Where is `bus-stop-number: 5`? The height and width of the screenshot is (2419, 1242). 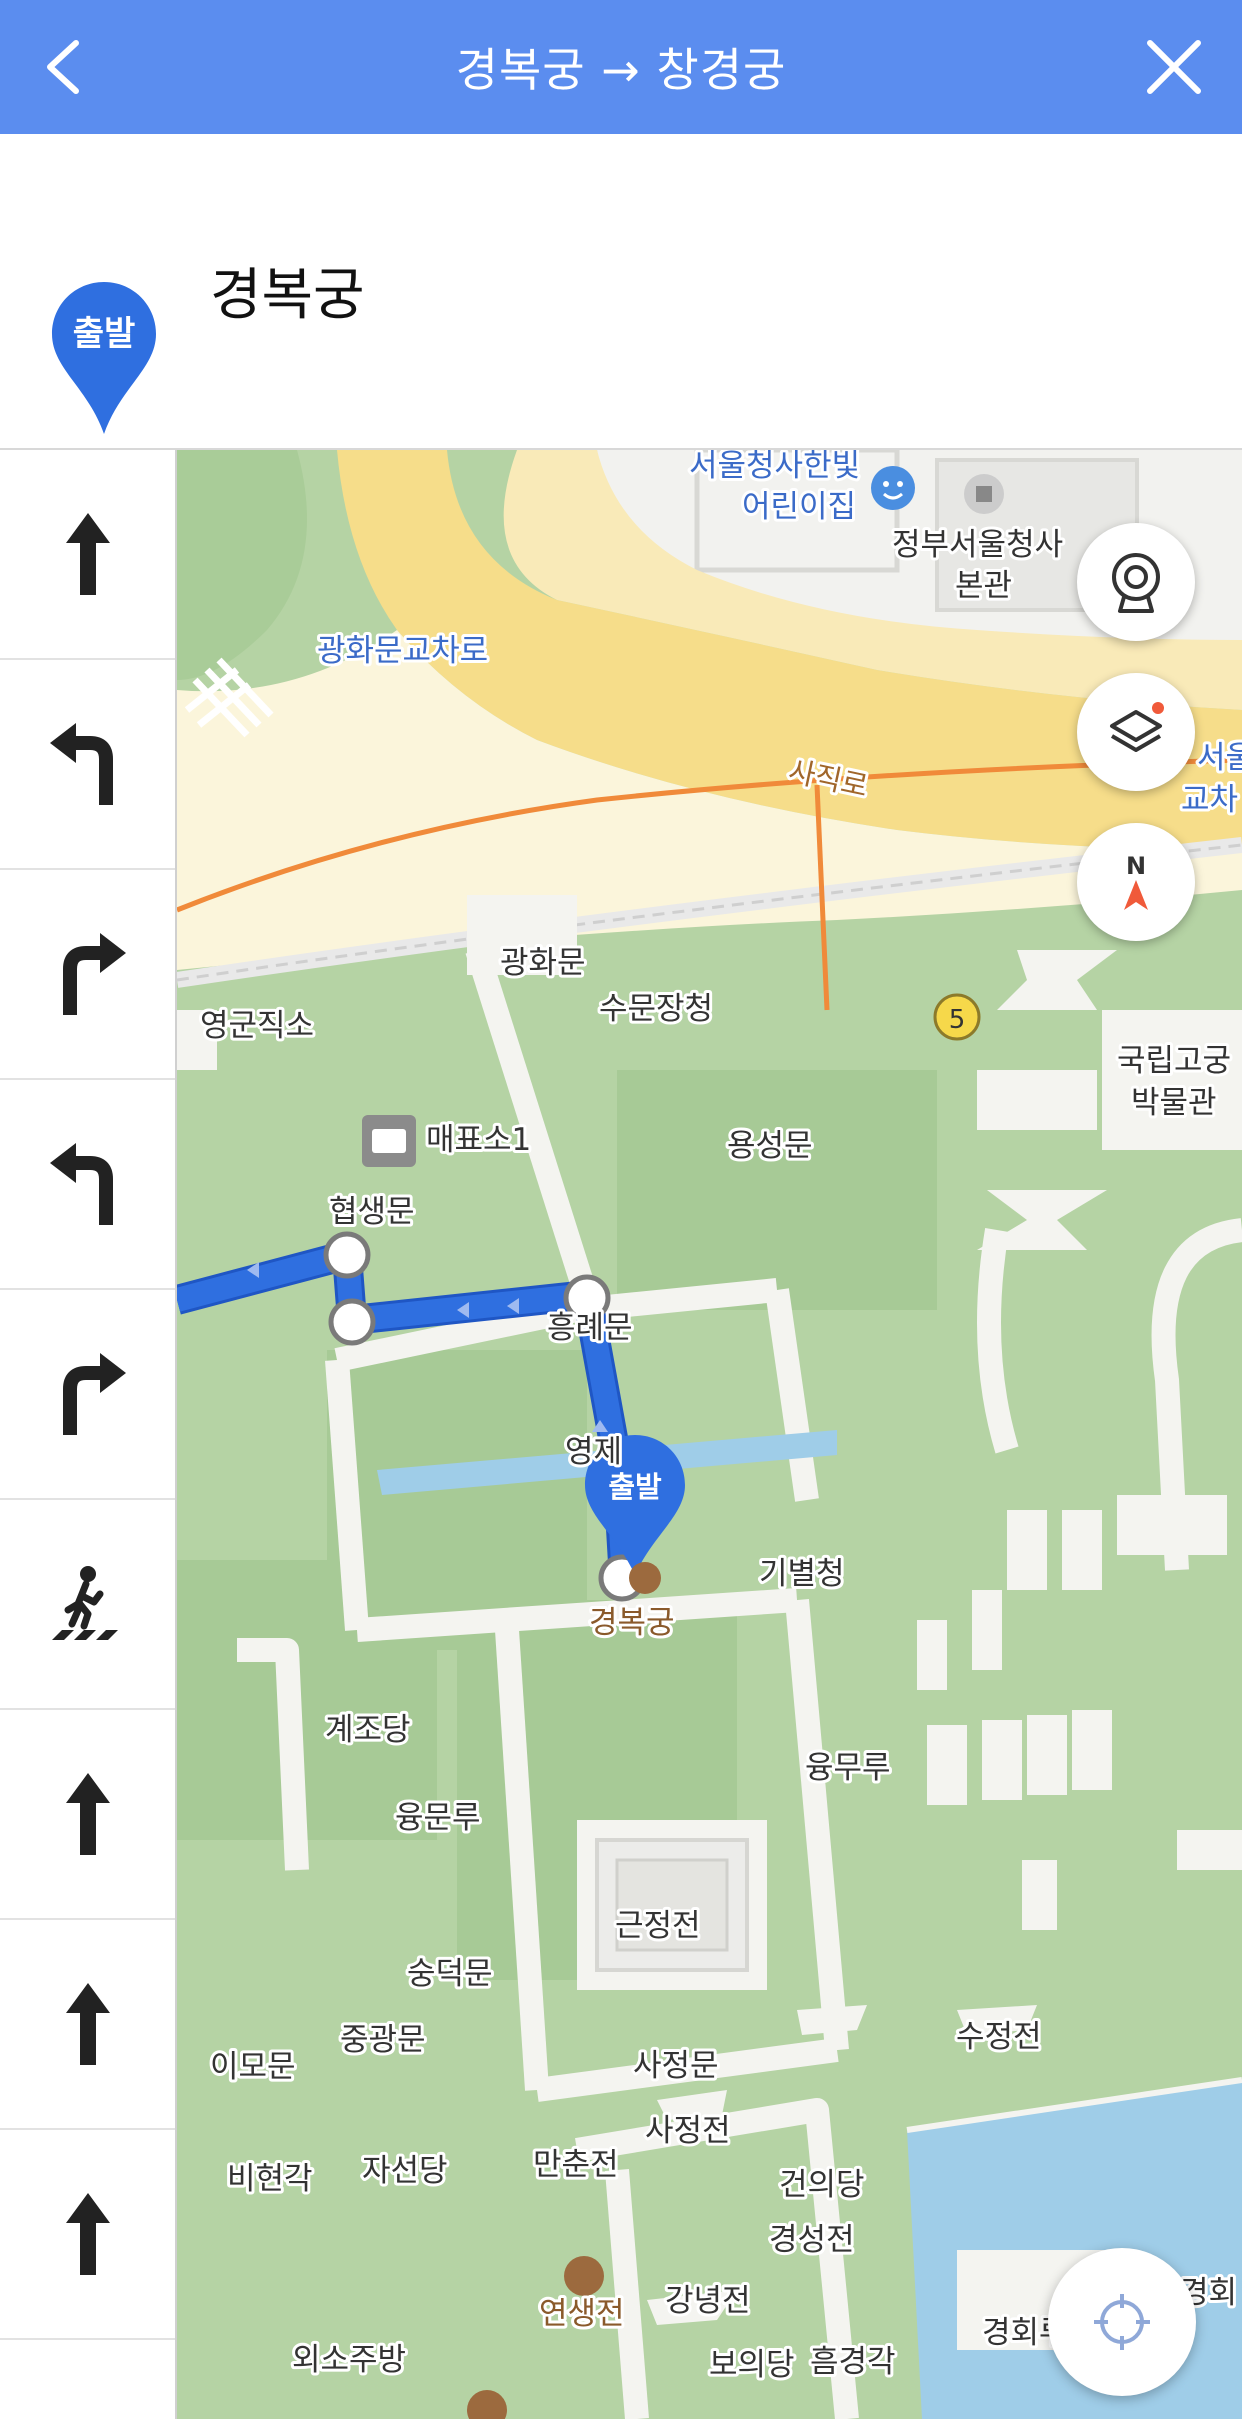 bus-stop-number: 5 is located at coordinates (957, 1020).